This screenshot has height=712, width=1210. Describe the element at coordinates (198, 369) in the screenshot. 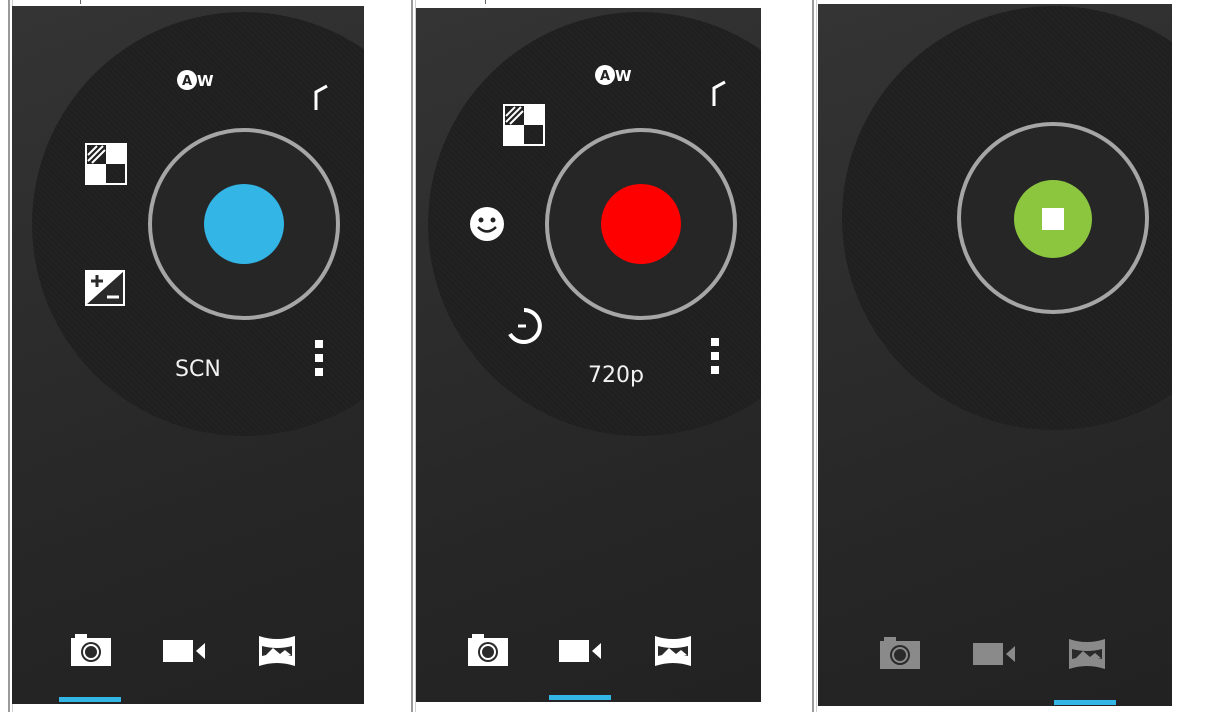

I see `scene-mode-label: SCN` at that location.